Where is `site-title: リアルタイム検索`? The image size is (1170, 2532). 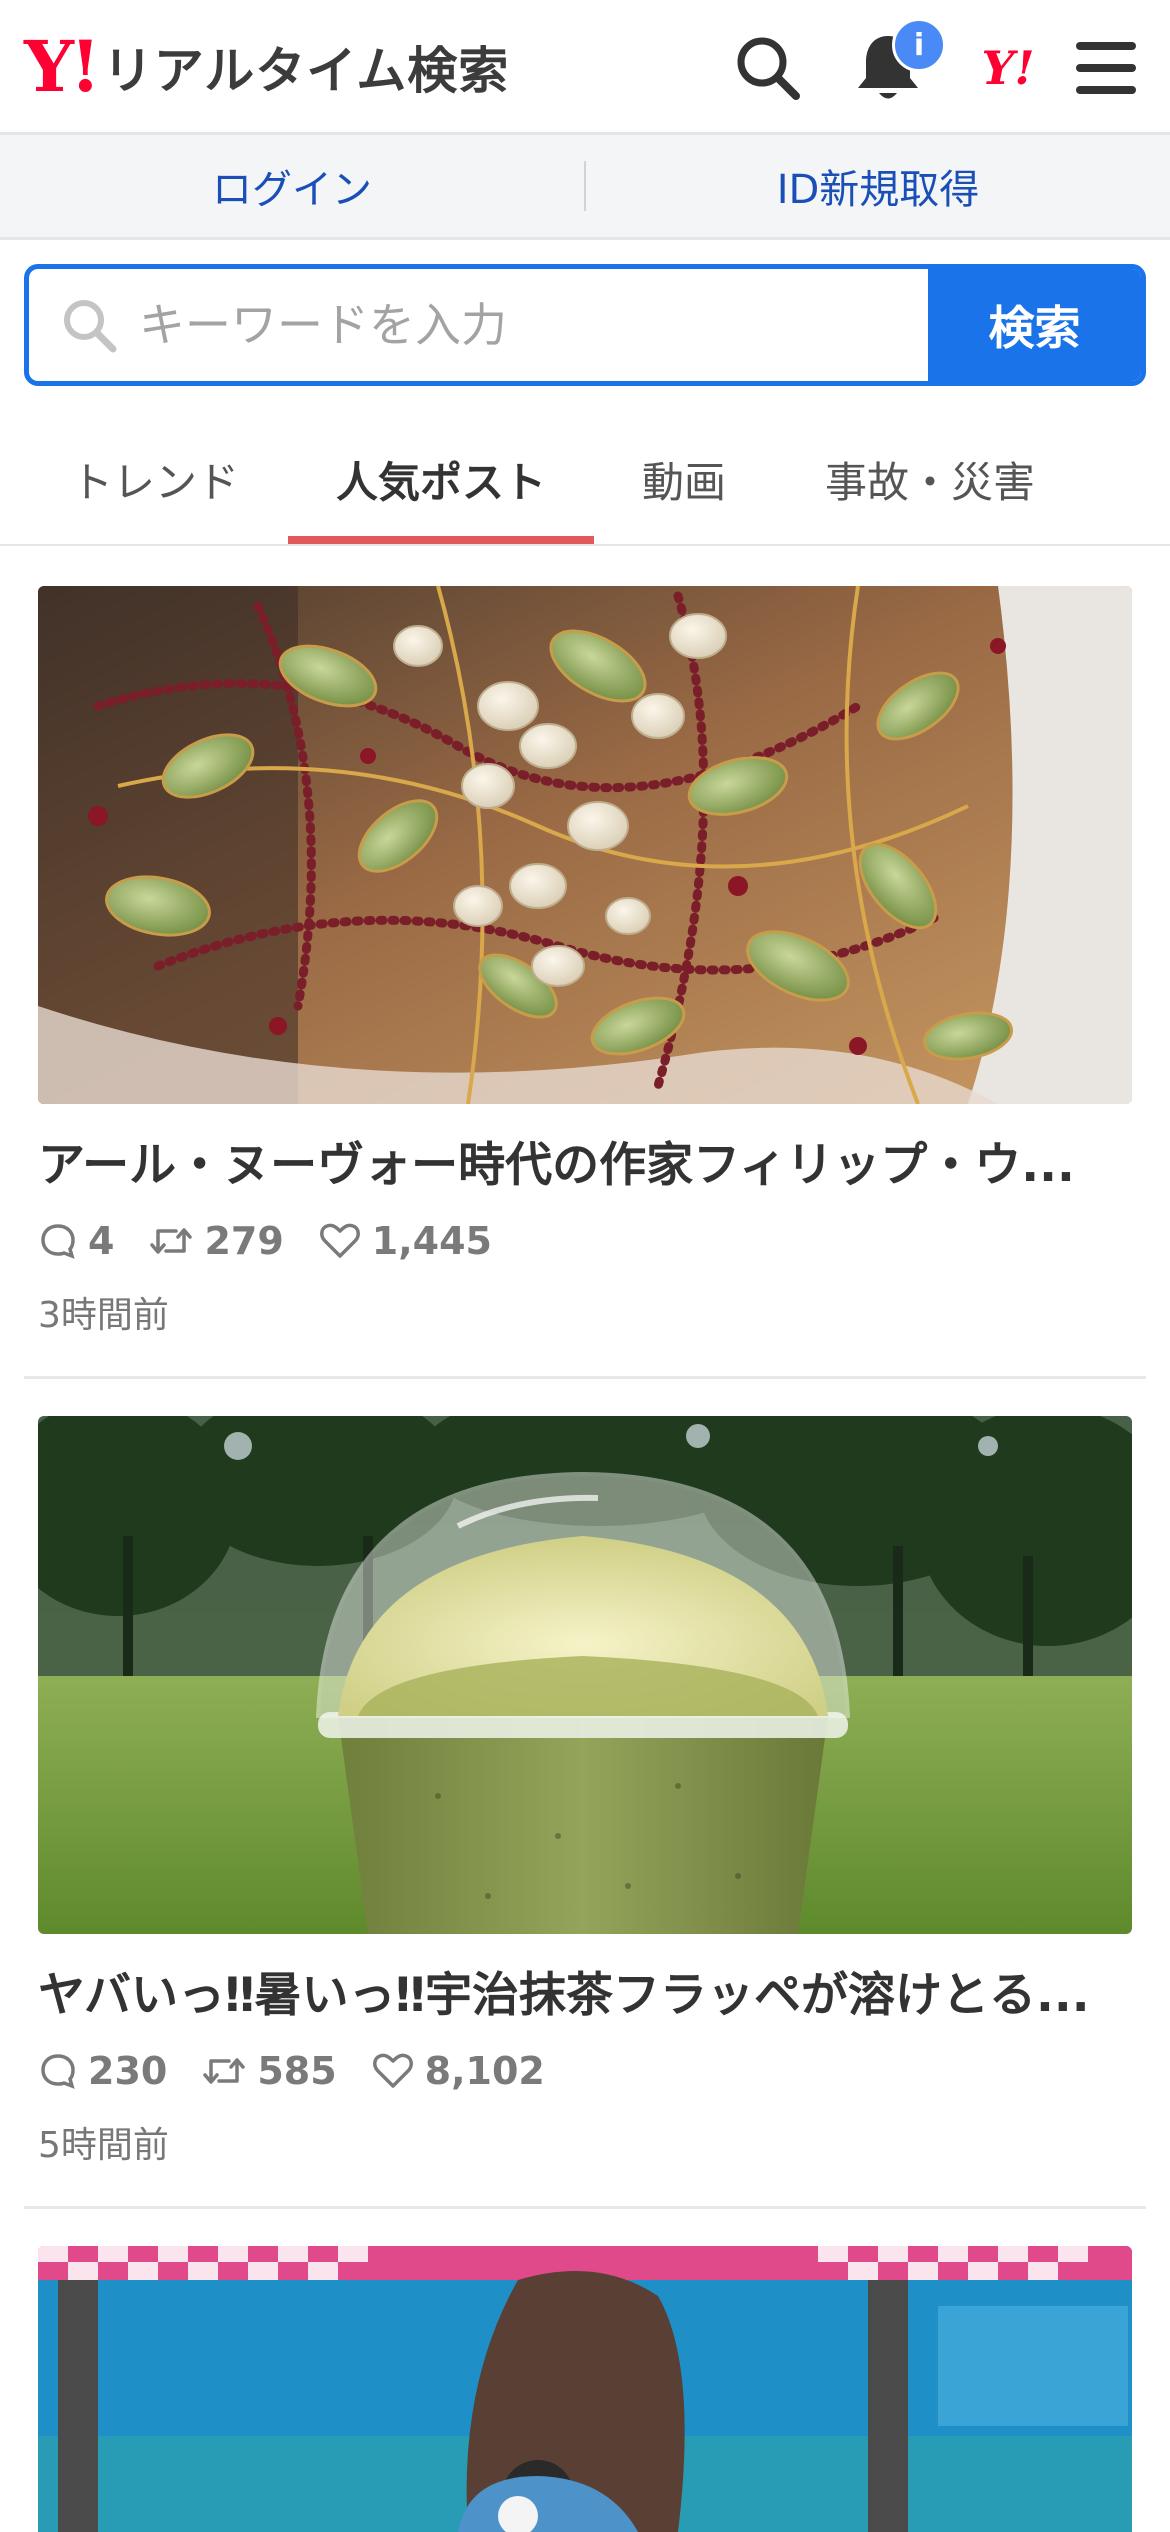
site-title: リアルタイム検索 is located at coordinates (306, 71).